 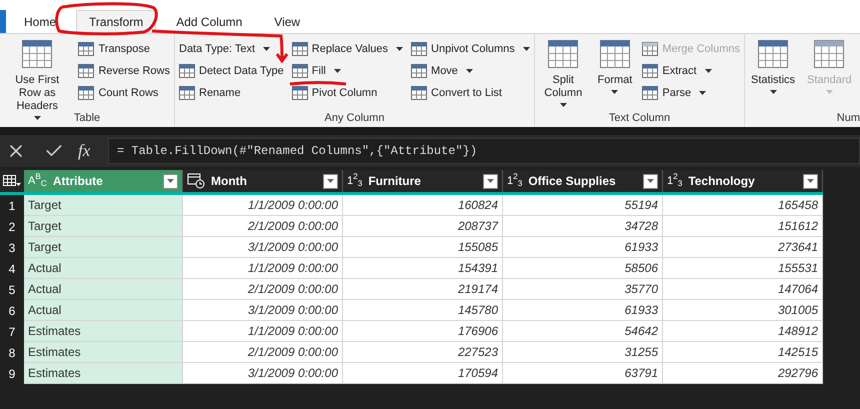 What do you see at coordinates (12, 181) in the screenshot?
I see `table-menu-icon` at bounding box center [12, 181].